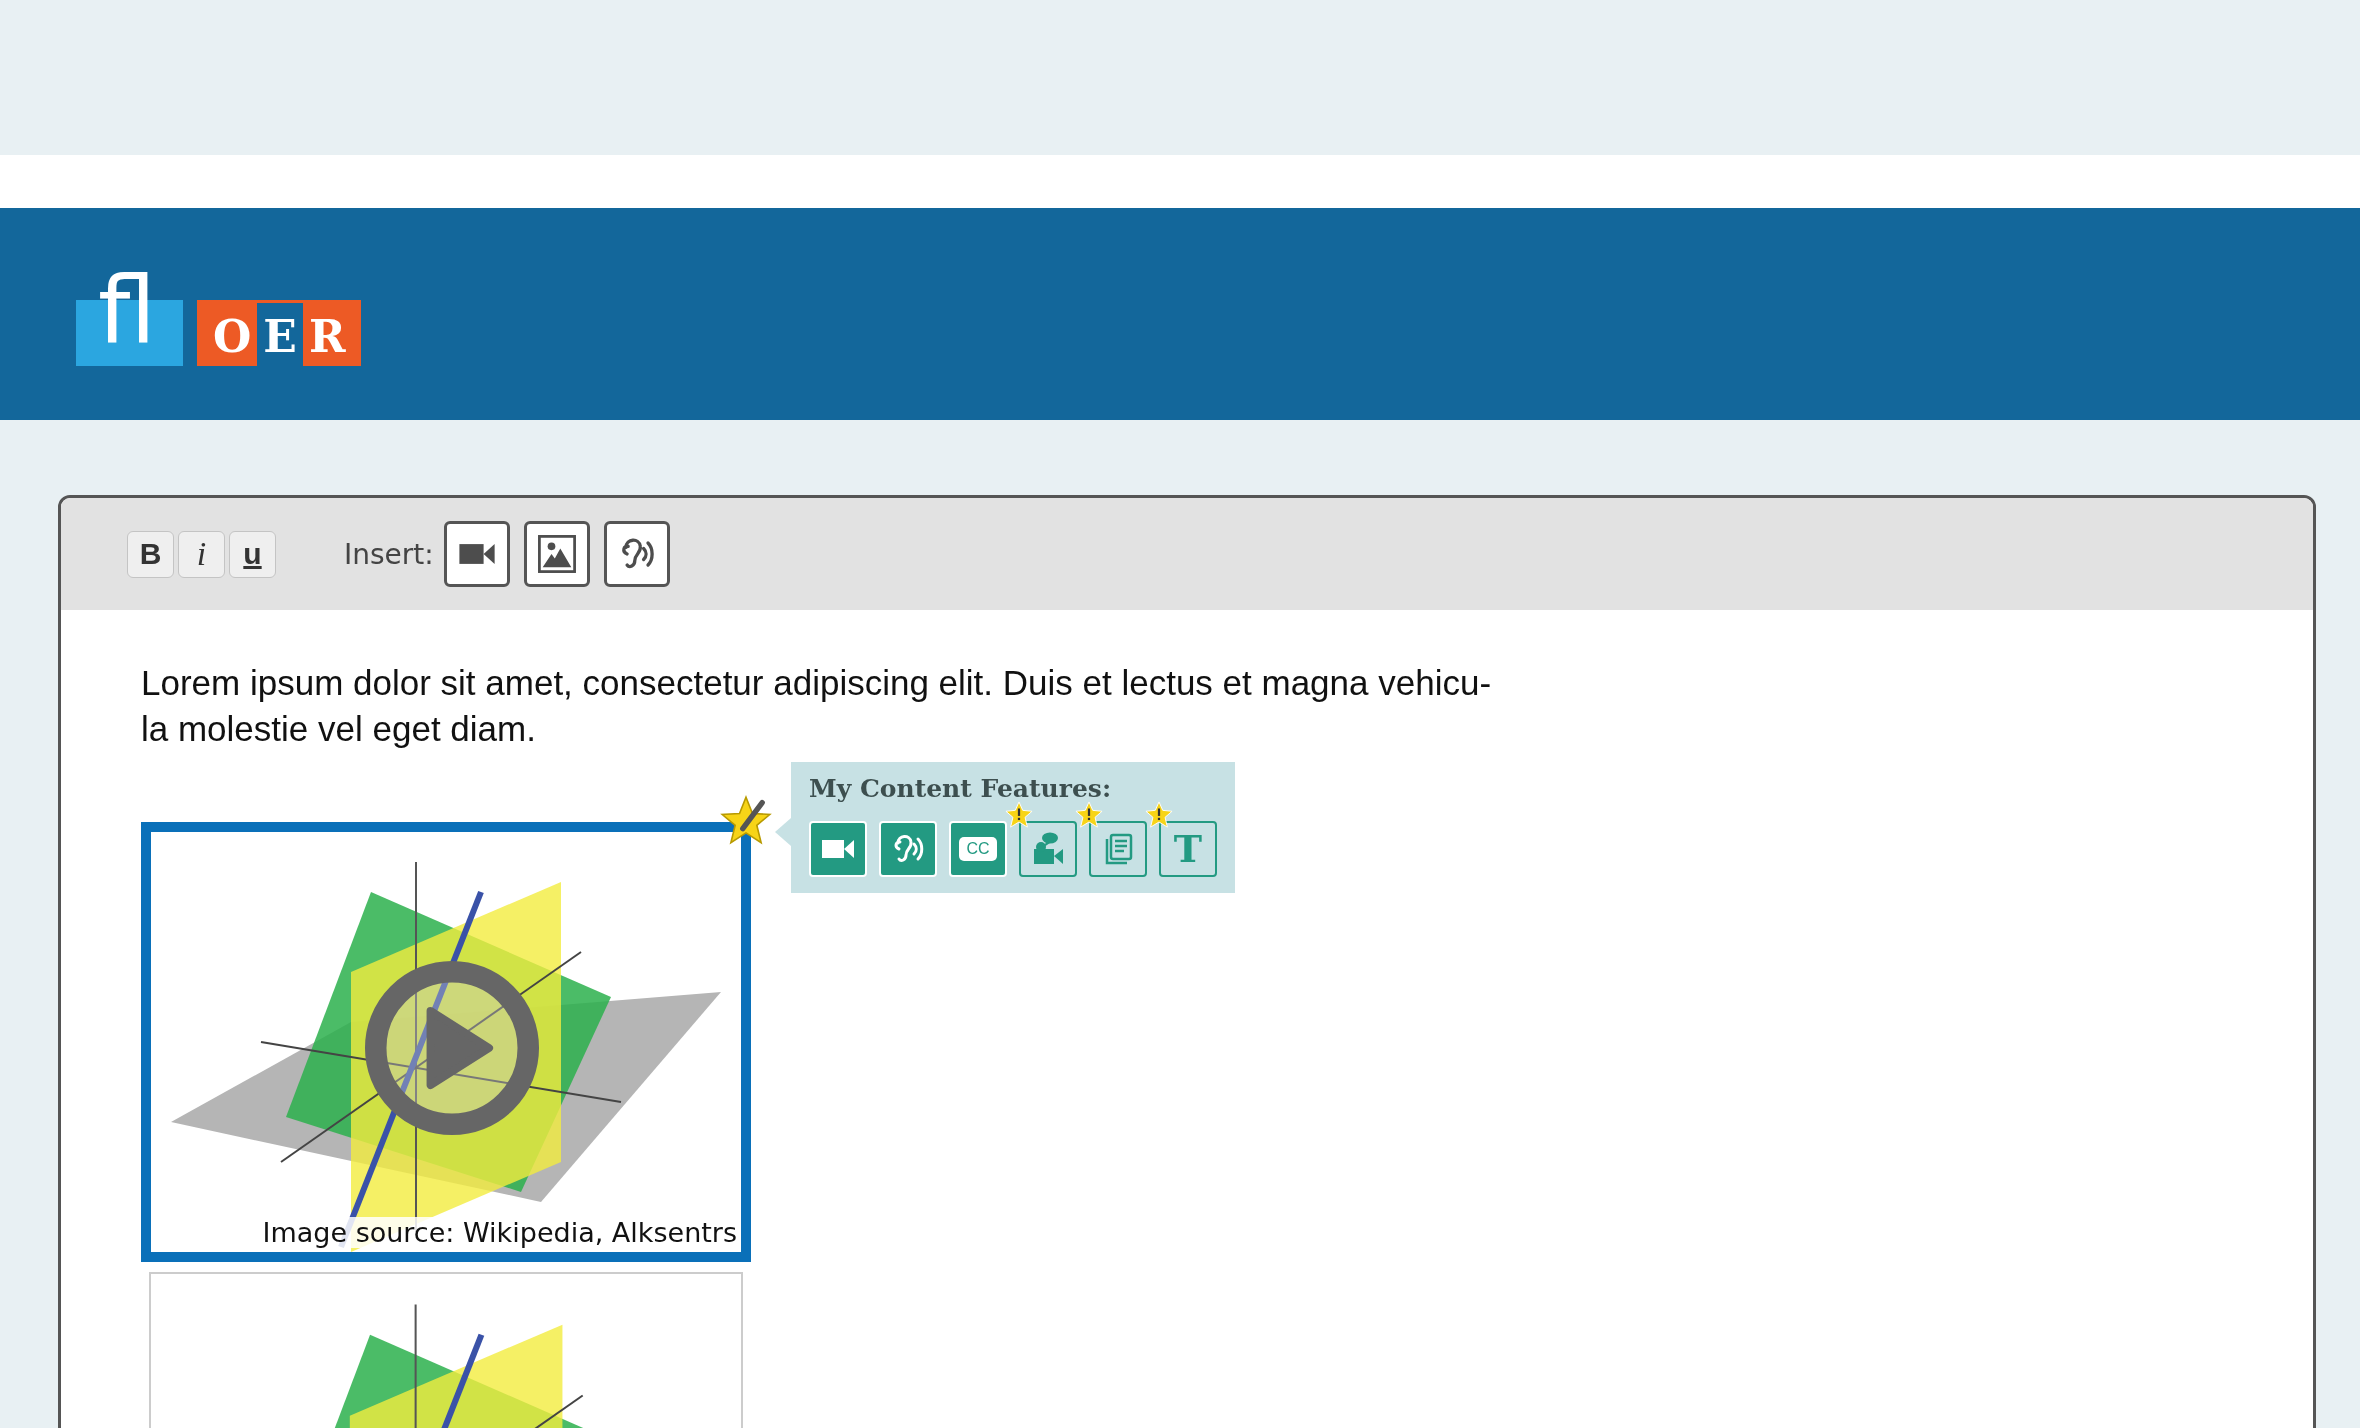 The height and width of the screenshot is (1428, 2360). Describe the element at coordinates (908, 849) in the screenshot. I see `audio-feature-button` at that location.